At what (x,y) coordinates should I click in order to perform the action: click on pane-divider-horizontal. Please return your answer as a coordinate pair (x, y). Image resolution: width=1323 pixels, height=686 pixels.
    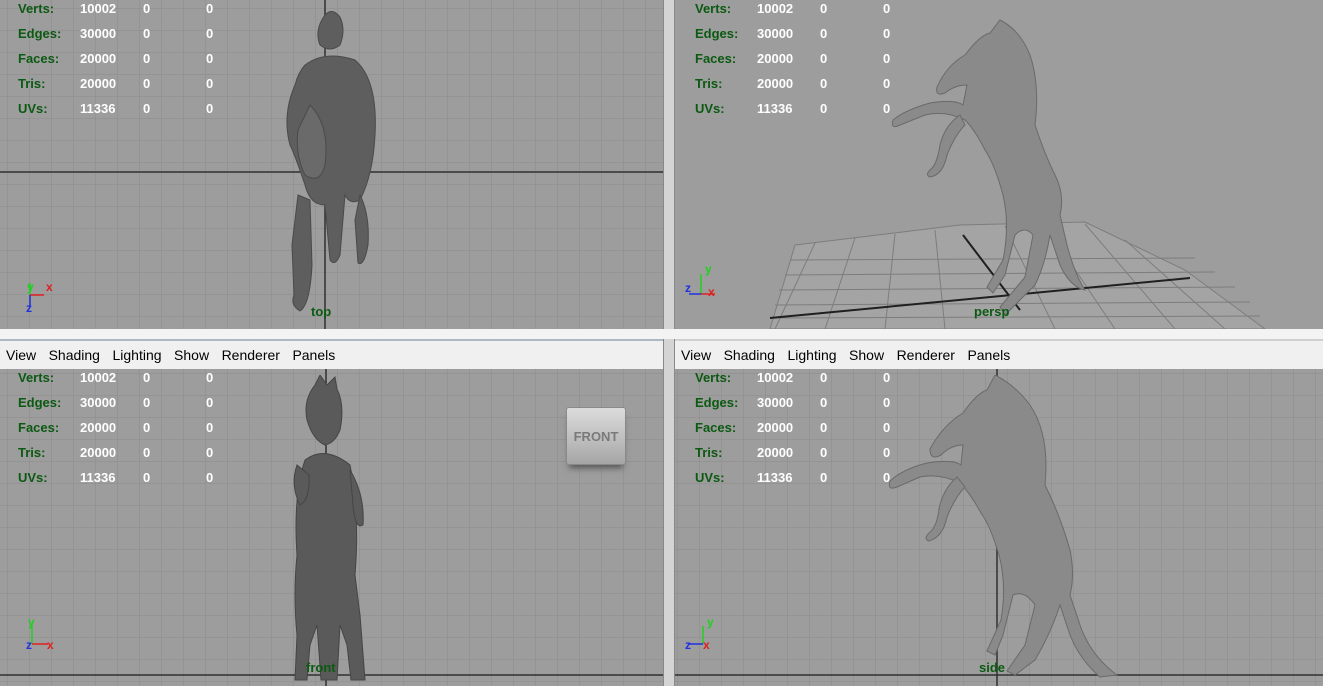
    Looking at the image, I should click on (661, 334).